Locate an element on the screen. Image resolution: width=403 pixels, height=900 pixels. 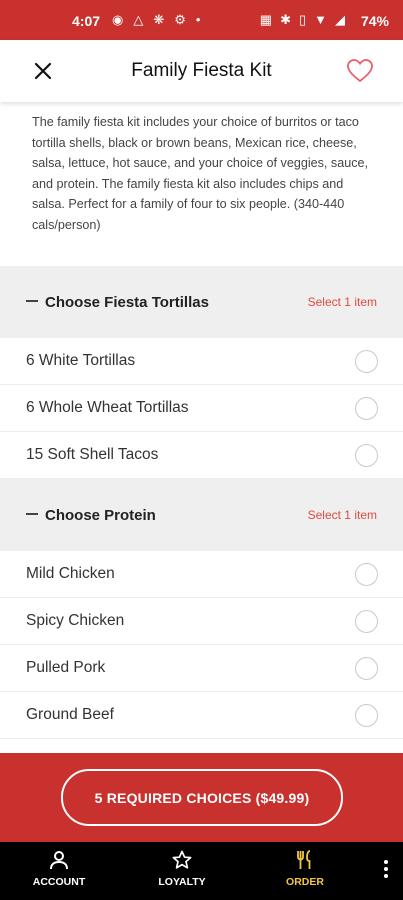
wifi-icon: ▼ is located at coordinates (320, 19).